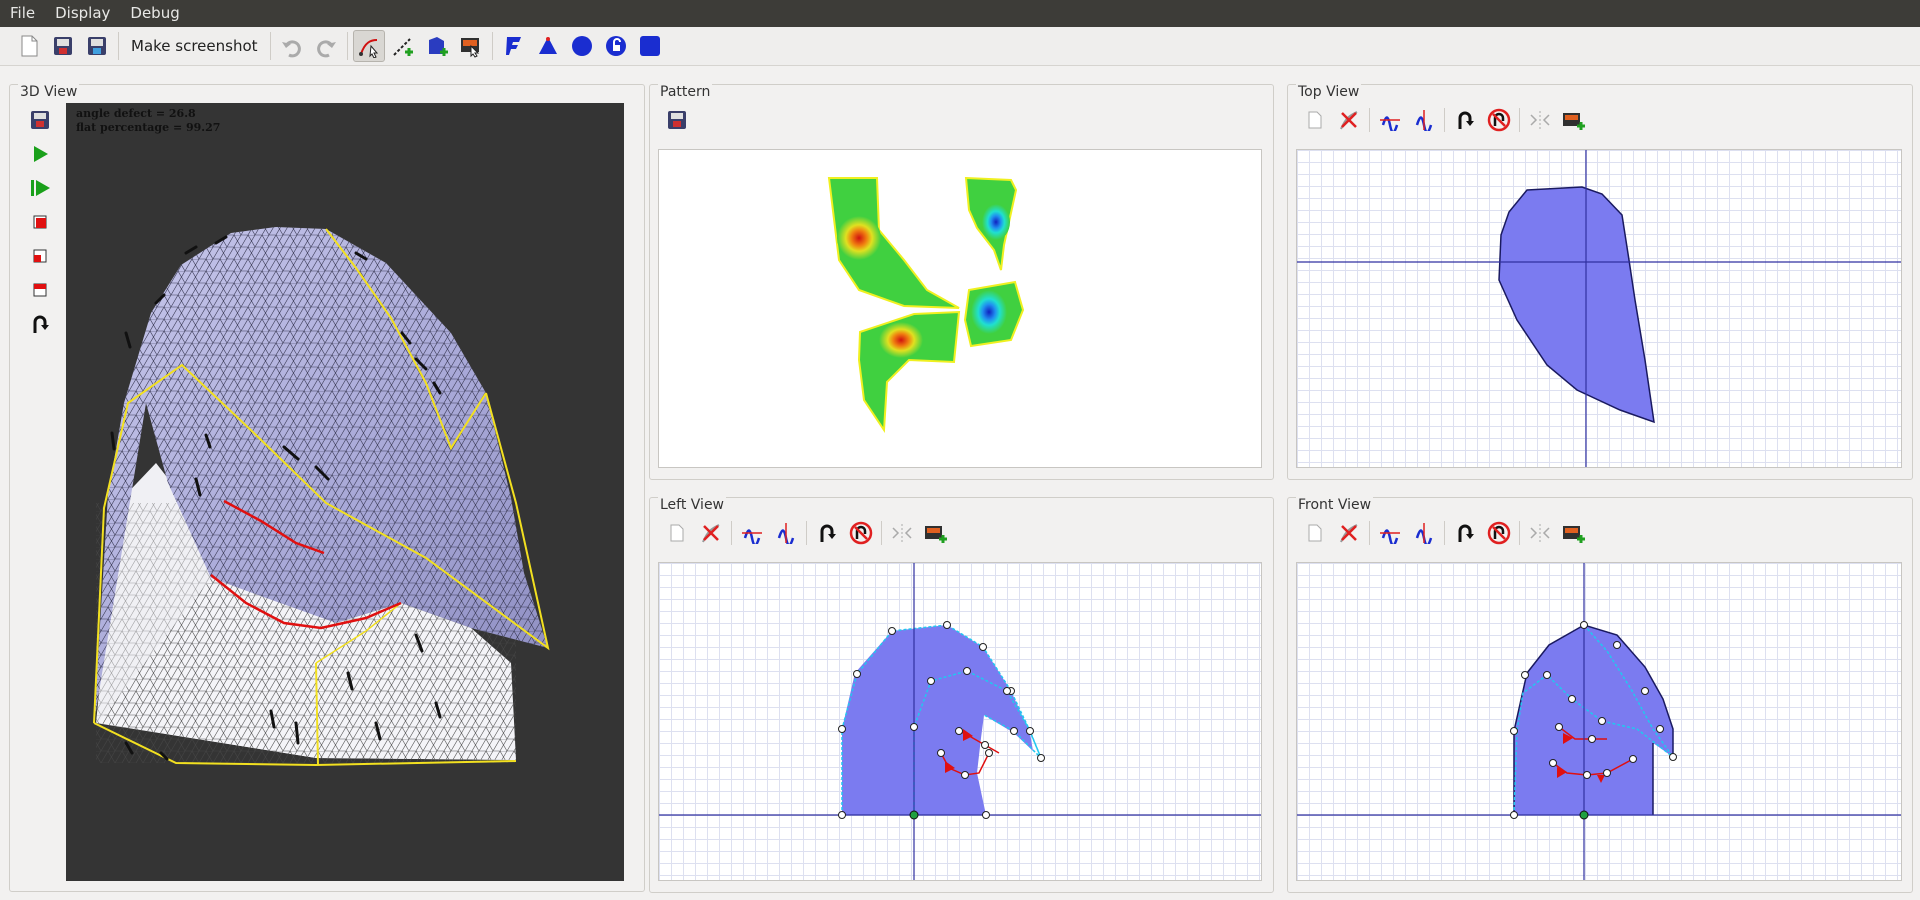 Image resolution: width=1920 pixels, height=900 pixels. Describe the element at coordinates (403, 46) in the screenshot. I see `add-line-tool-icon` at that location.